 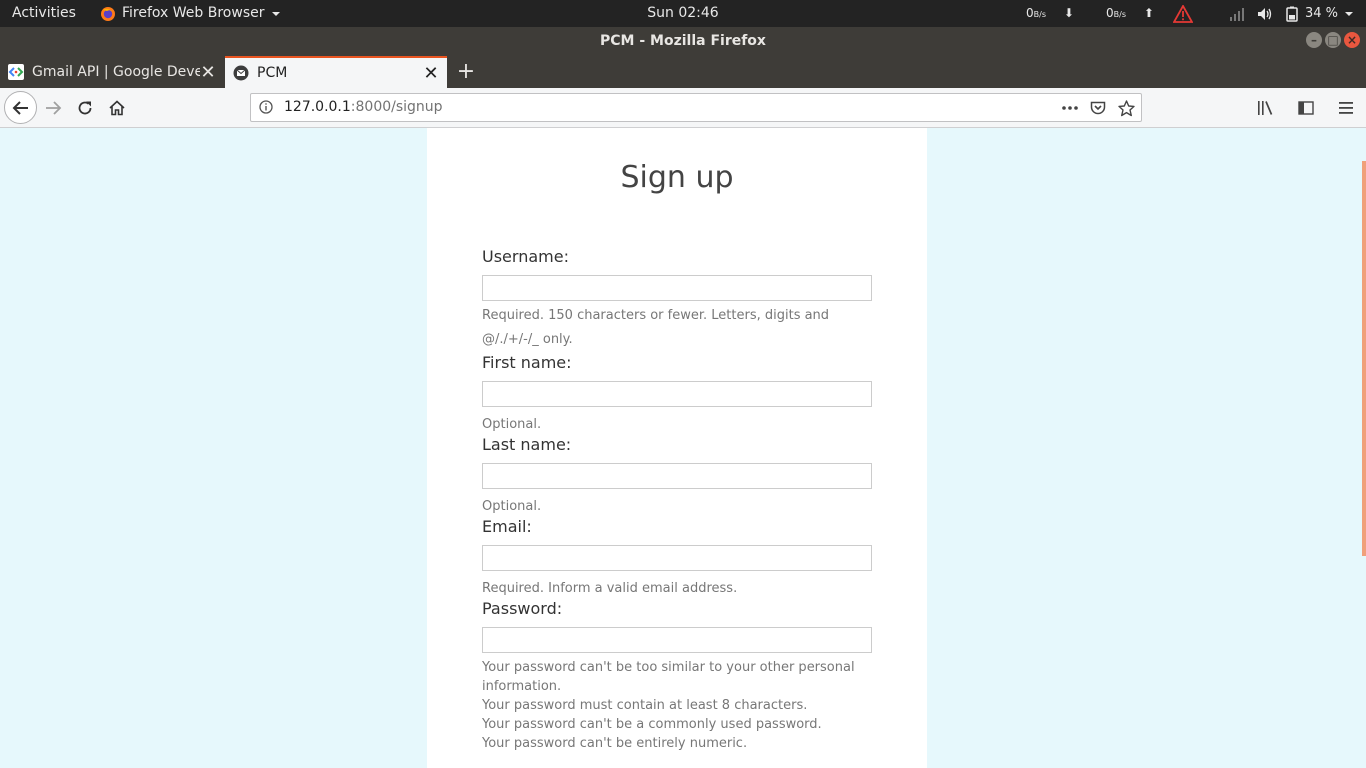 What do you see at coordinates (1182, 13) in the screenshot?
I see `warning-icon` at bounding box center [1182, 13].